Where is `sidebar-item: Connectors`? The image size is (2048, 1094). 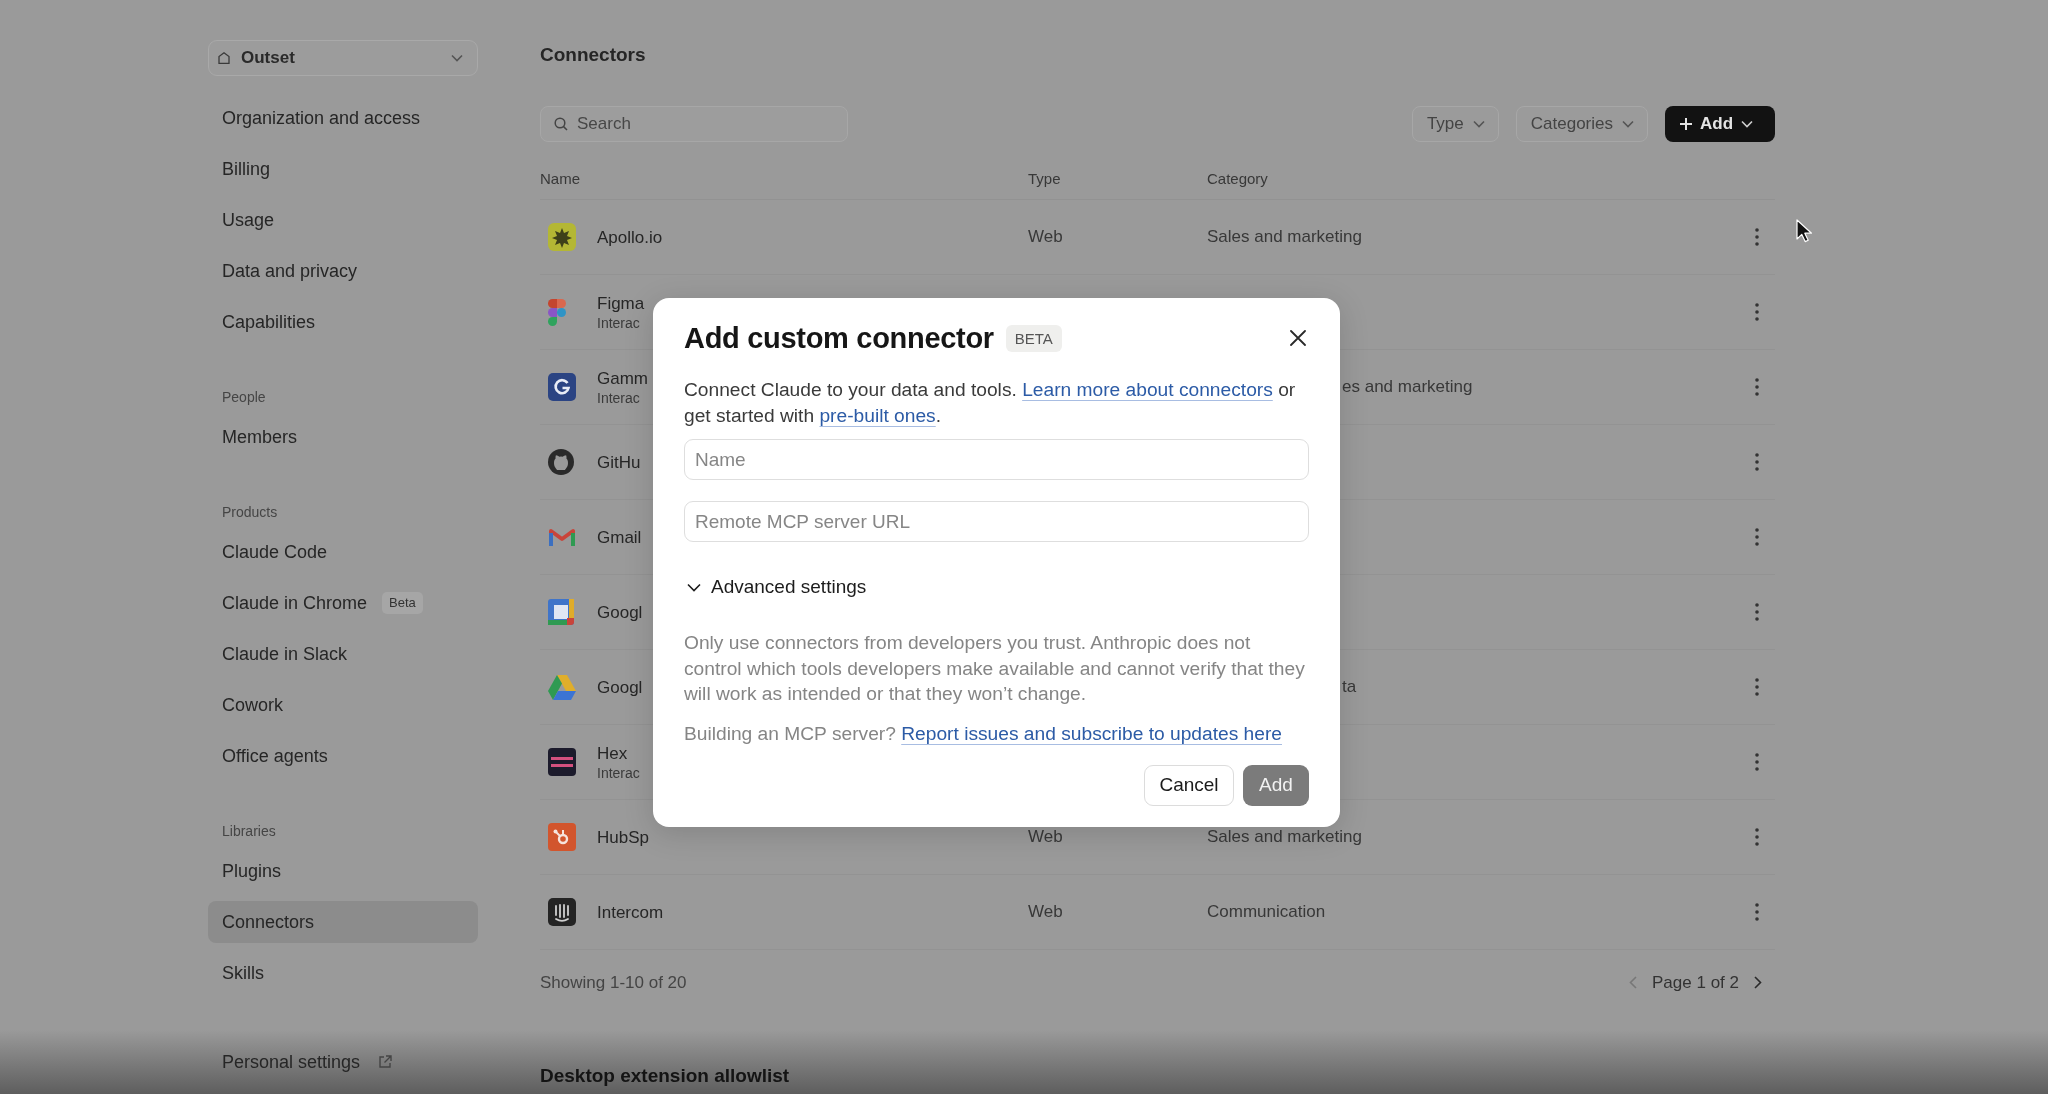
sidebar-item: Connectors is located at coordinates (343, 922).